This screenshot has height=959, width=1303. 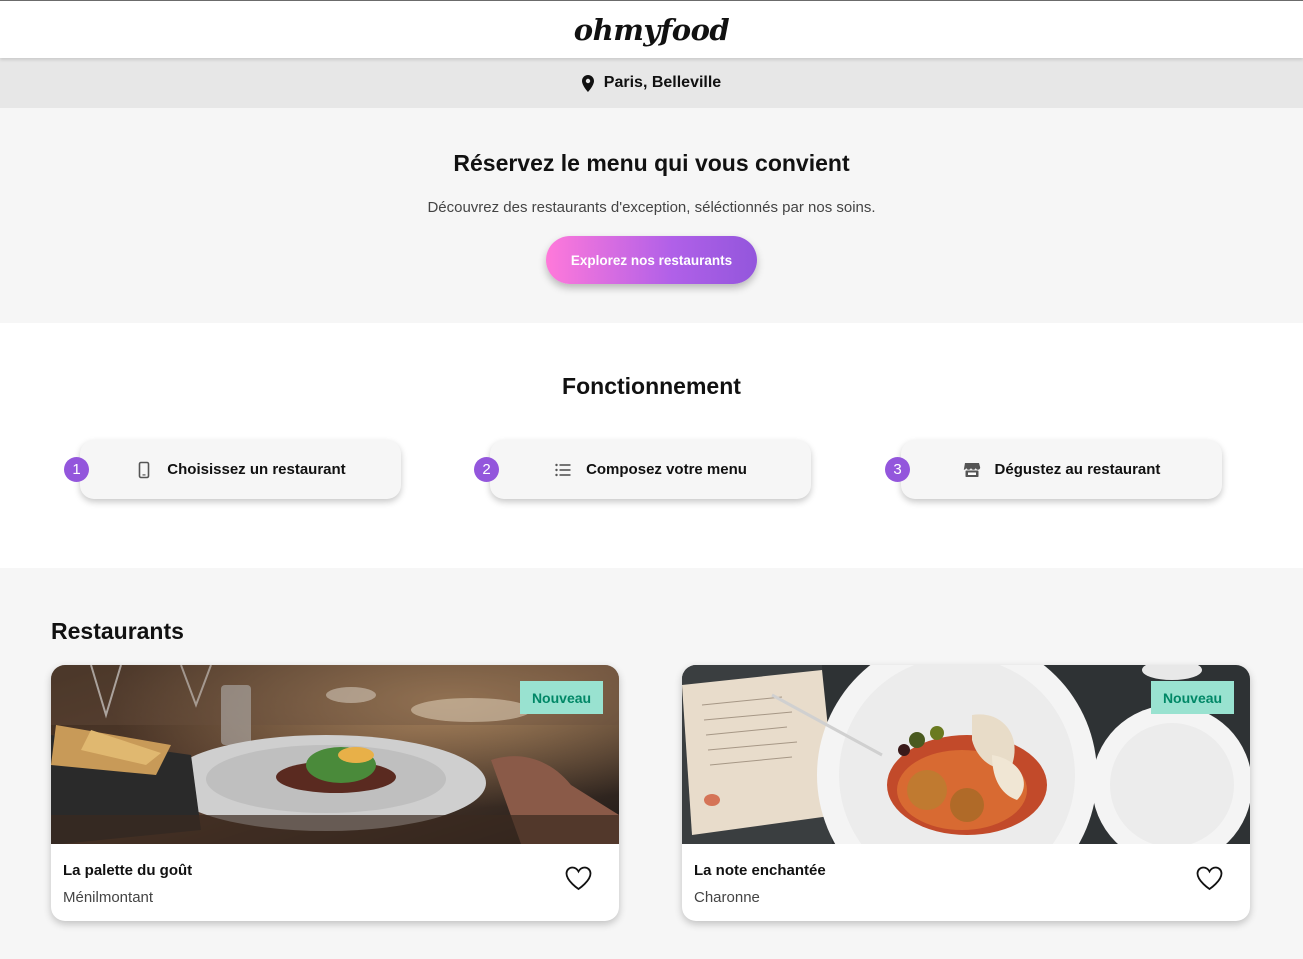 What do you see at coordinates (651, 163) in the screenshot?
I see `hero-title: Réservez le menu qui vous convient` at bounding box center [651, 163].